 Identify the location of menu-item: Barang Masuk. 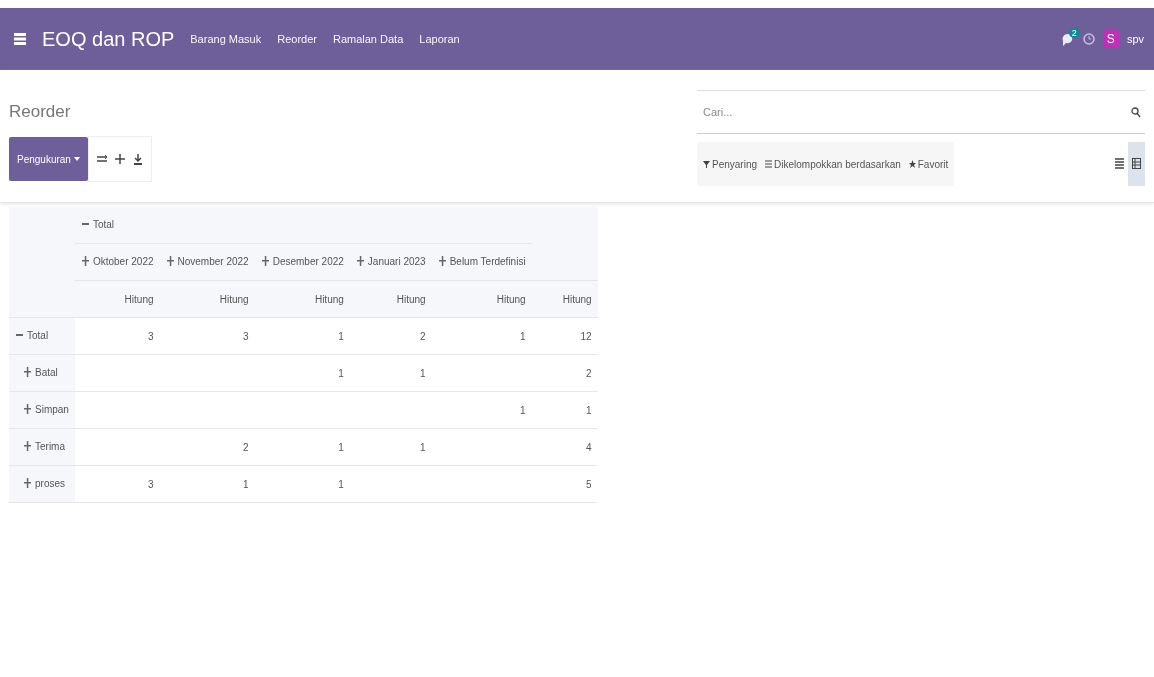
(226, 39).